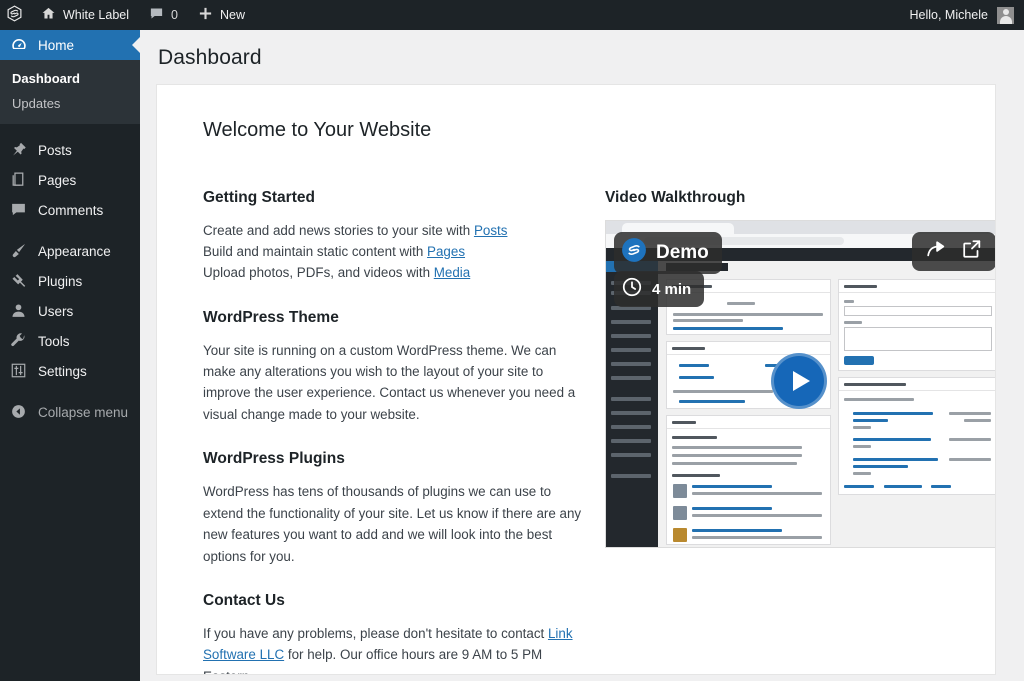  Describe the element at coordinates (953, 251) in the screenshot. I see `video-actions-bar` at that location.